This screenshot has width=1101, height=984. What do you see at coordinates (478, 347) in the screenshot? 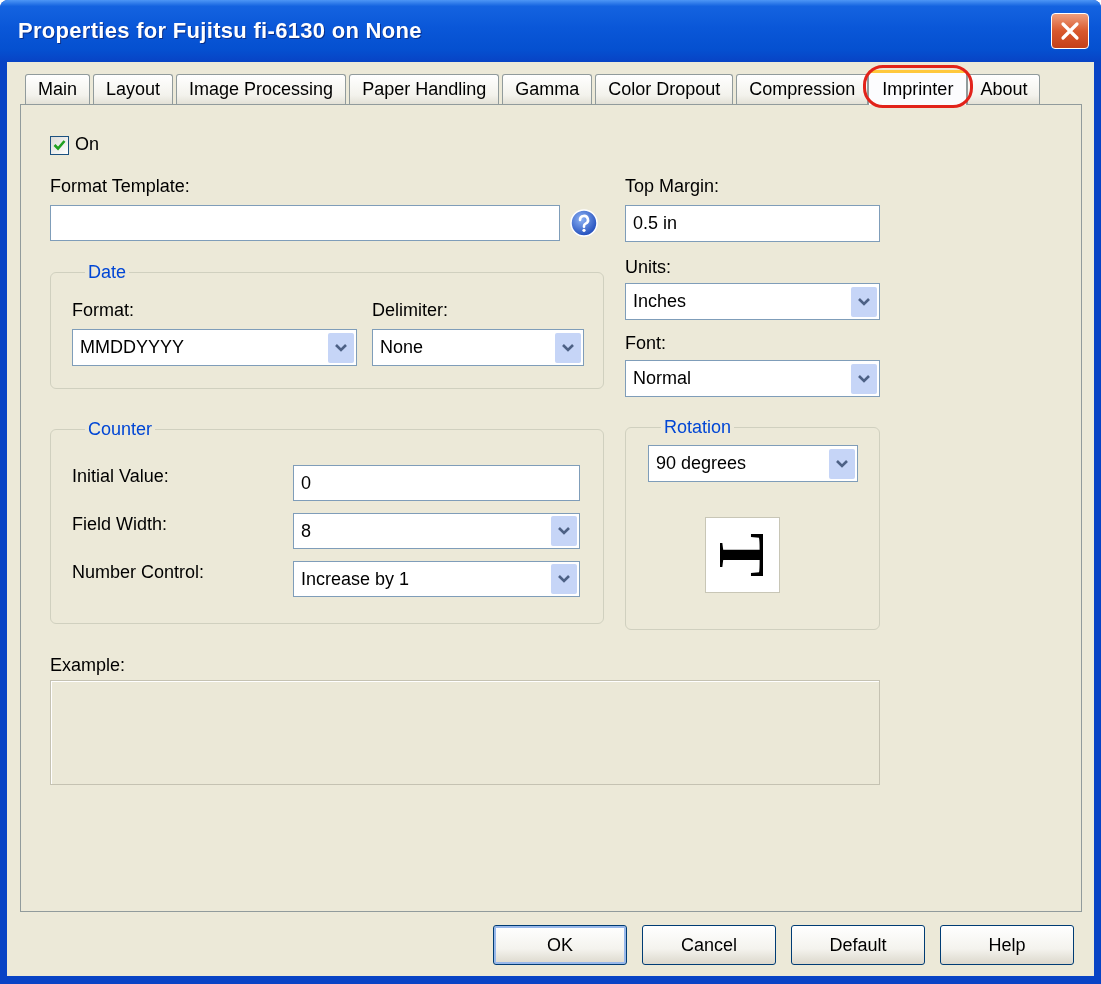
I see `delimiter-dropdown: None` at bounding box center [478, 347].